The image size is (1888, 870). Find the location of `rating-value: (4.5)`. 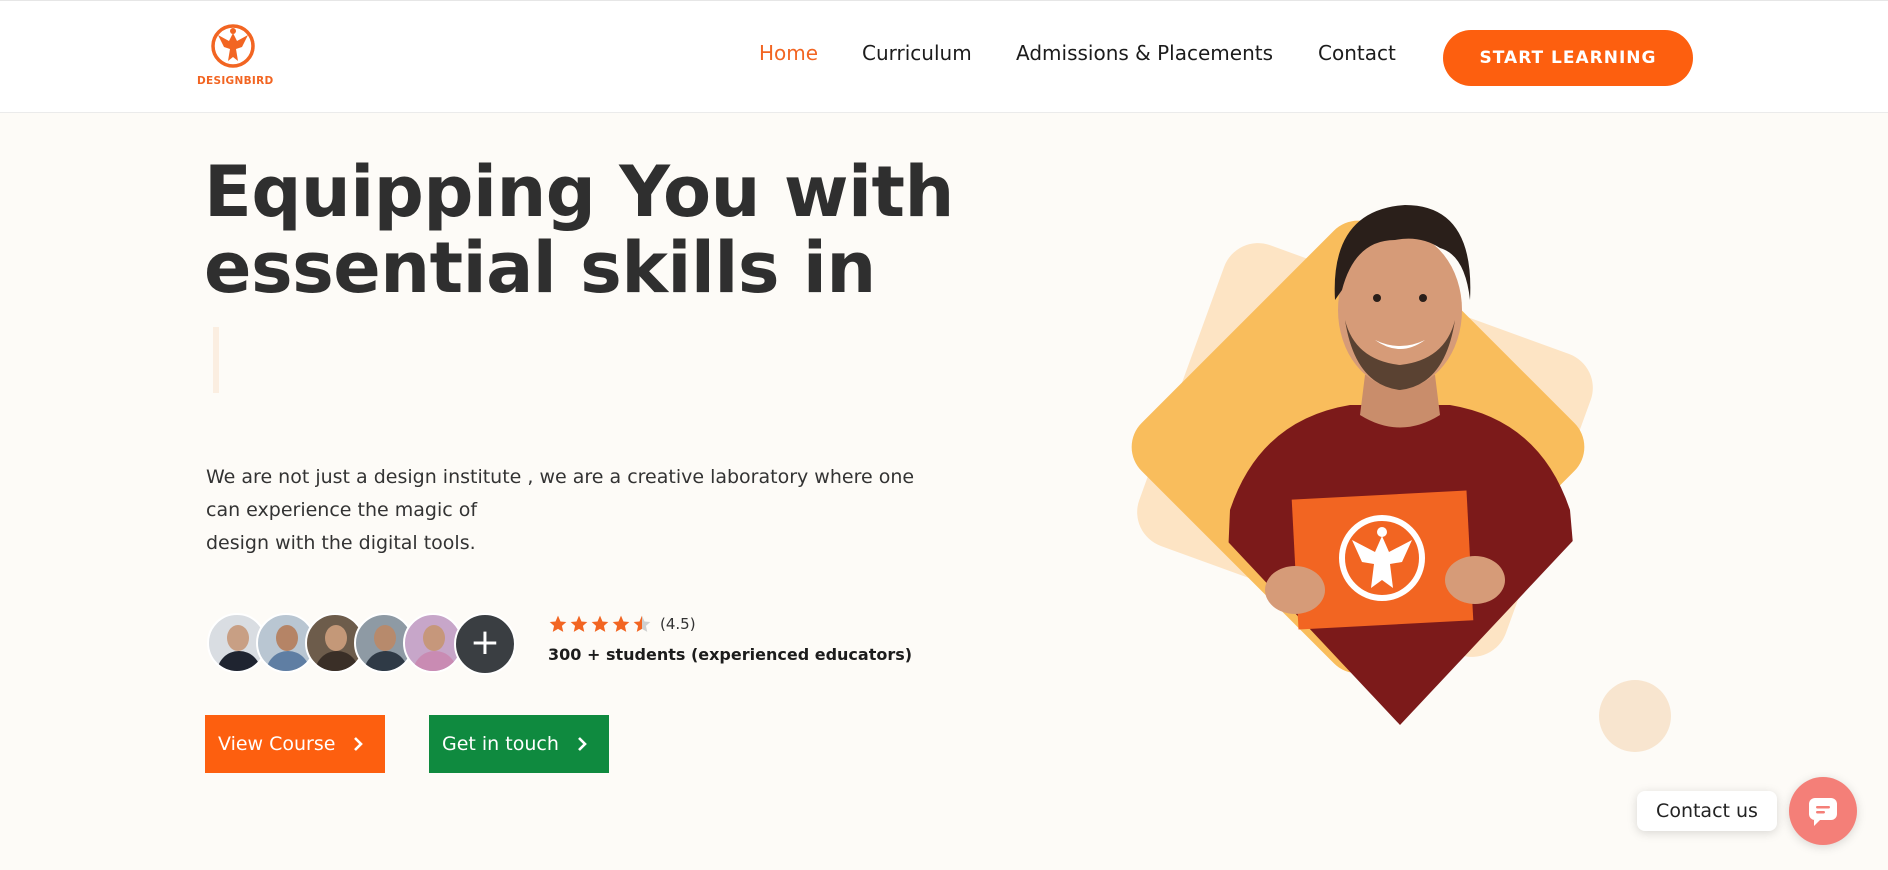

rating-value: (4.5) is located at coordinates (678, 624).